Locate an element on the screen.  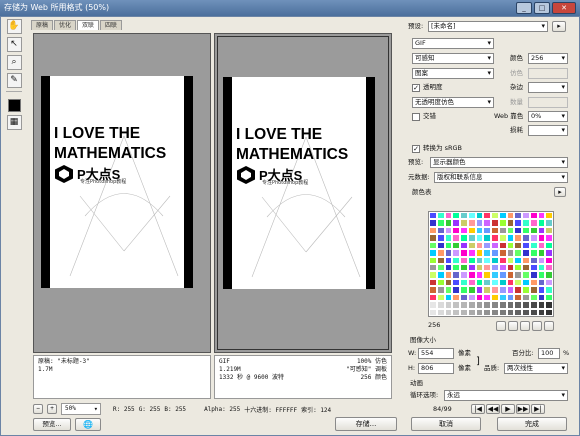
convert-srgb-checkbox: ✓ is located at coordinates (416, 149).